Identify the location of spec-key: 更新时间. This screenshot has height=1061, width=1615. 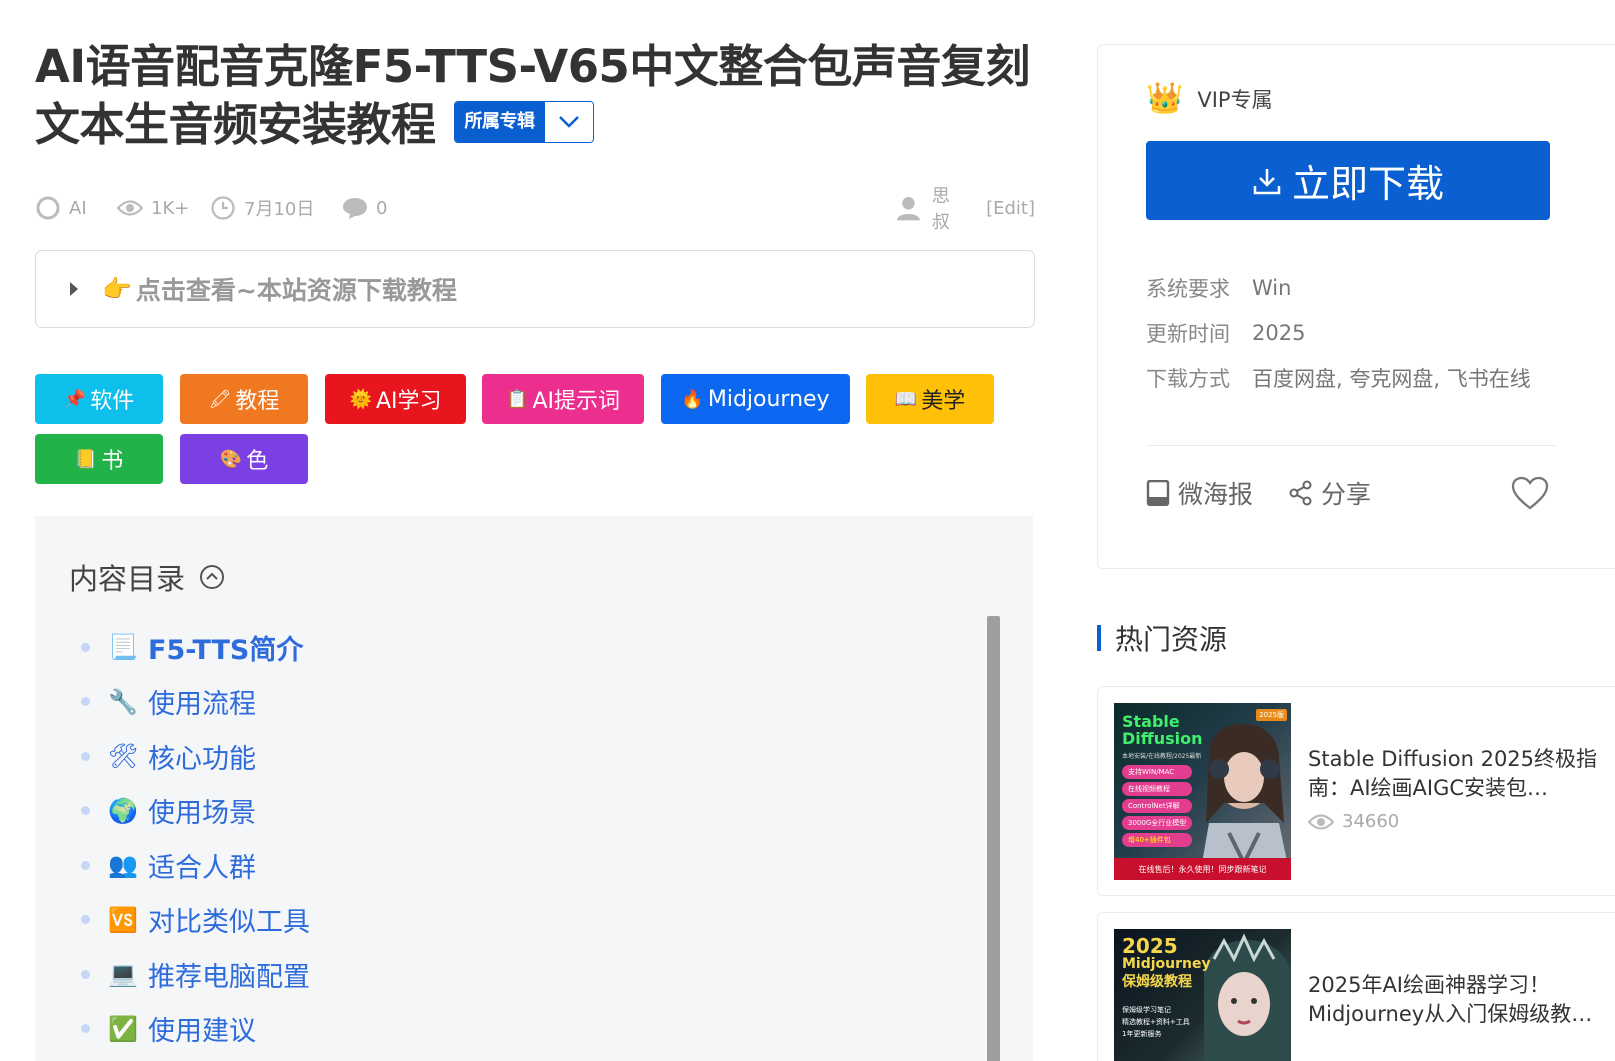
(1188, 333).